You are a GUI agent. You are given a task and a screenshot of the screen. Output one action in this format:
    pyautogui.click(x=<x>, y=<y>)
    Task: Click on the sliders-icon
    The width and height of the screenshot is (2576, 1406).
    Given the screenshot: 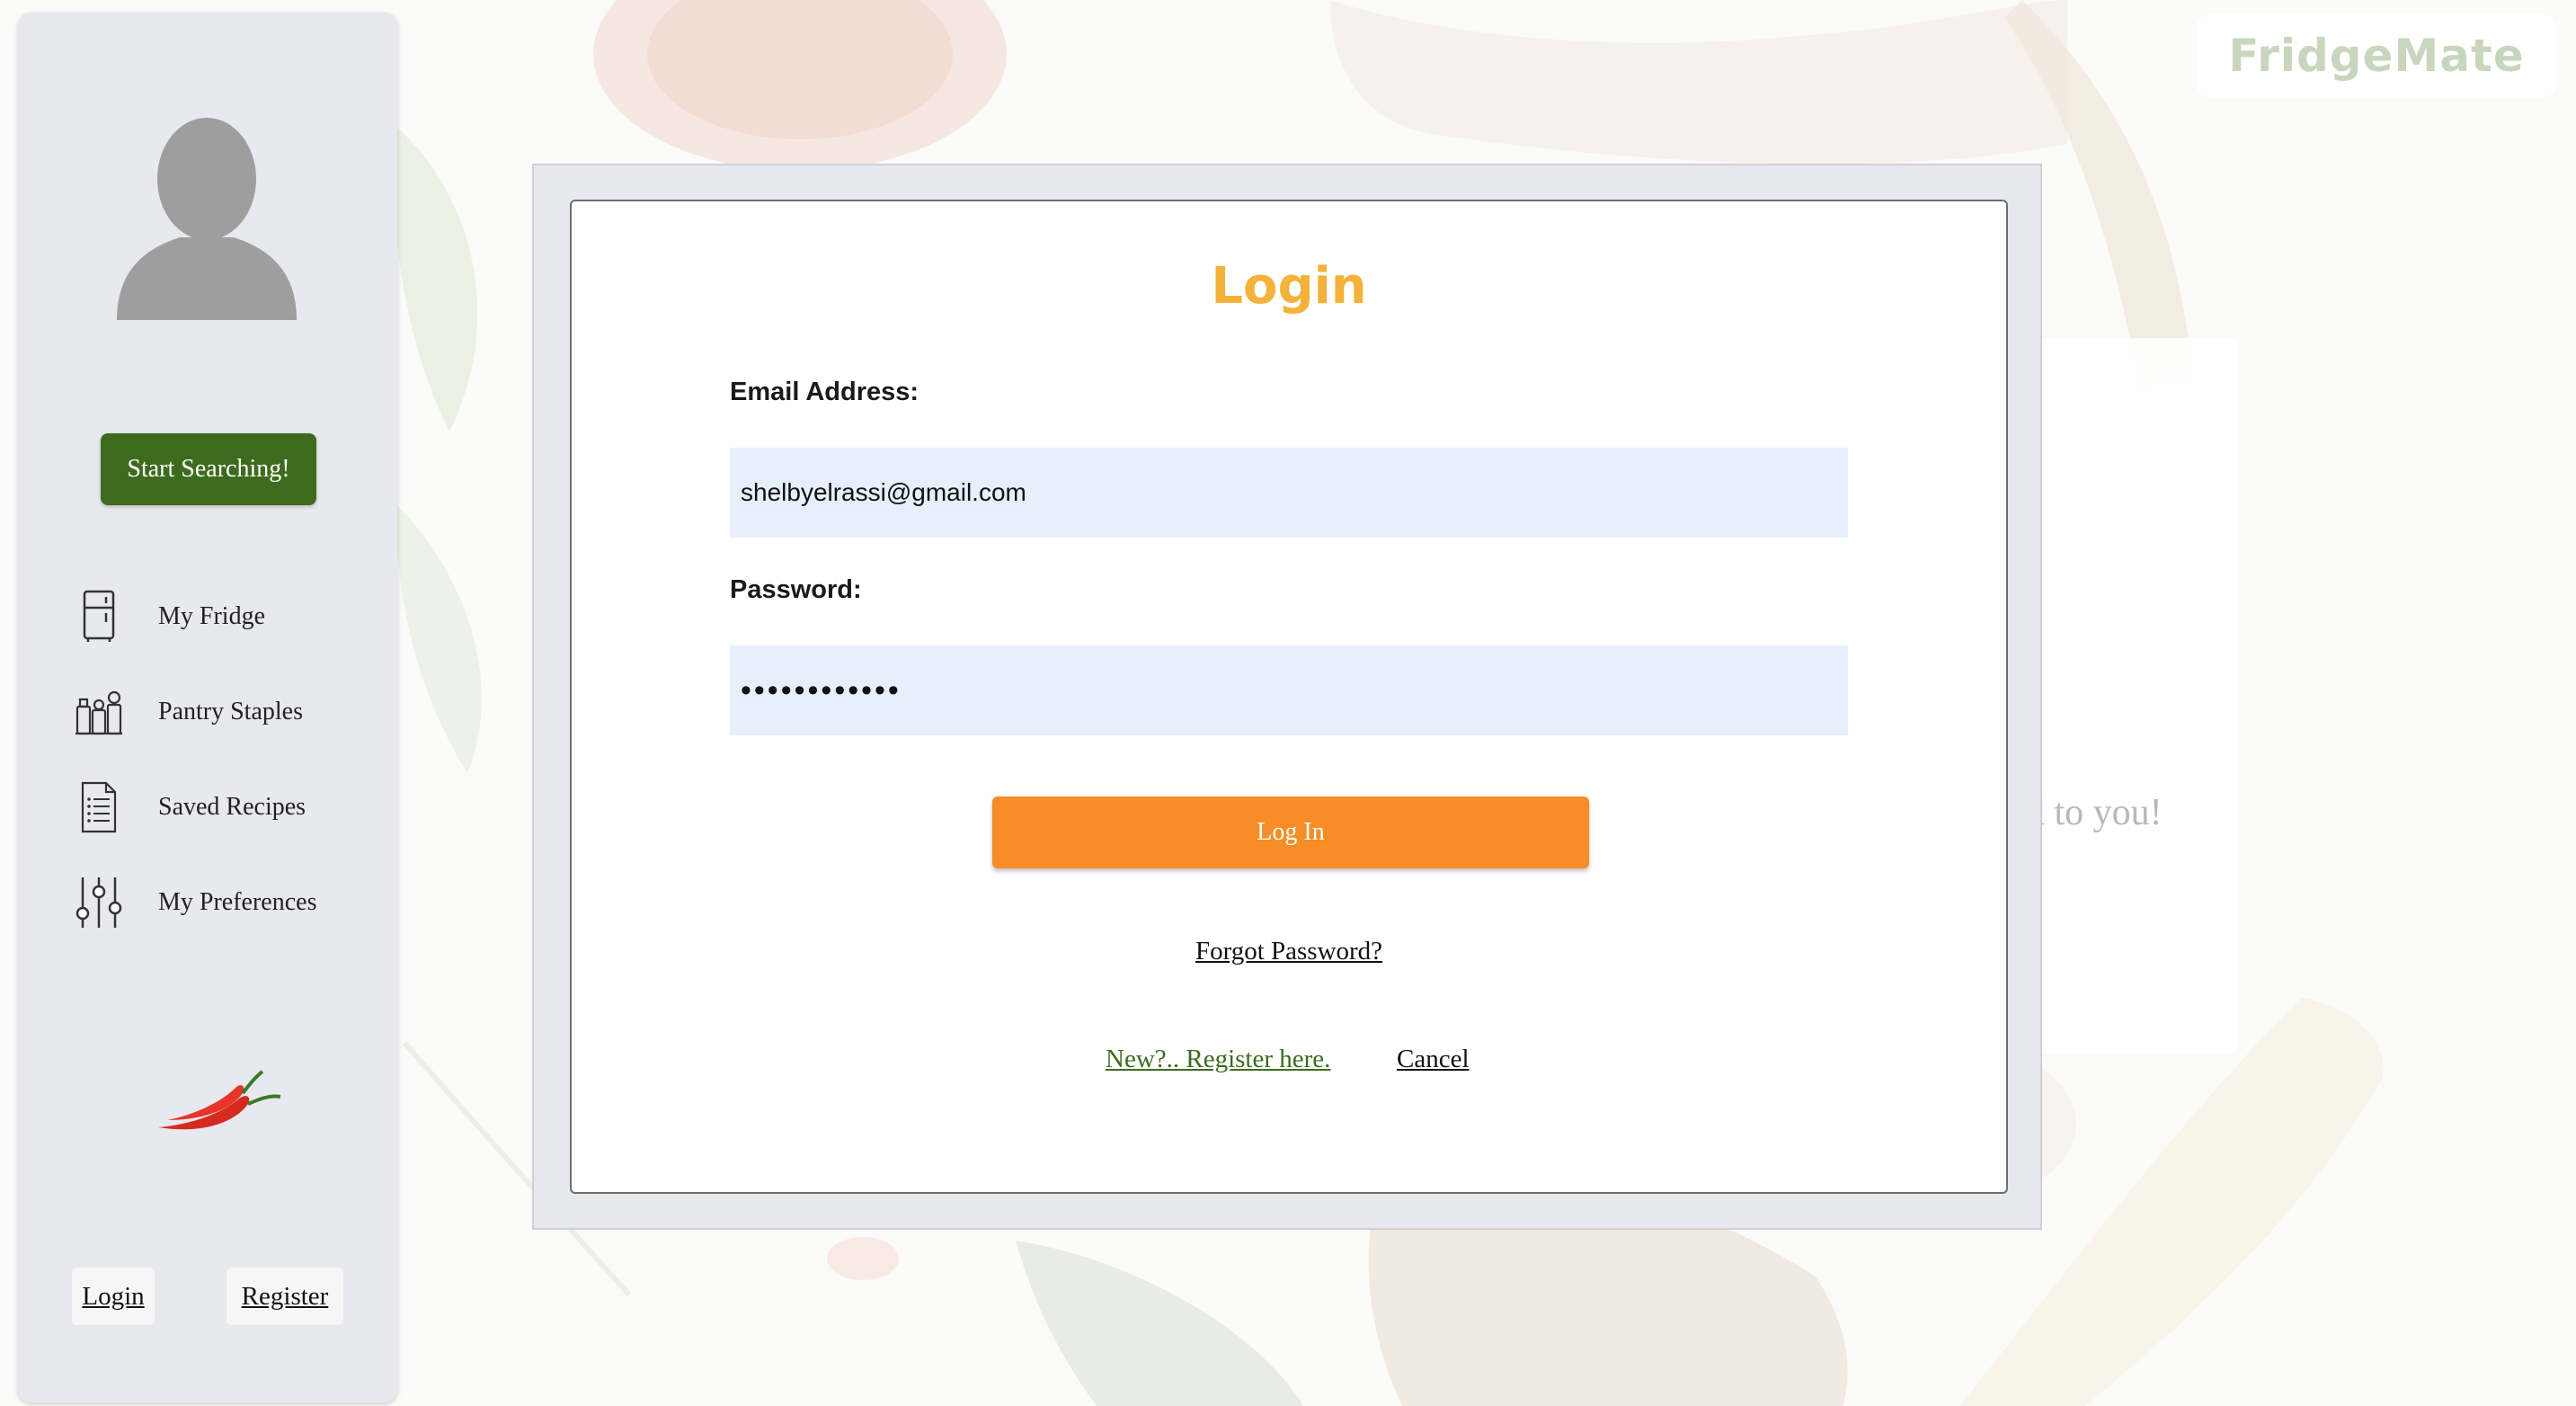 What is the action you would take?
    pyautogui.click(x=99, y=902)
    